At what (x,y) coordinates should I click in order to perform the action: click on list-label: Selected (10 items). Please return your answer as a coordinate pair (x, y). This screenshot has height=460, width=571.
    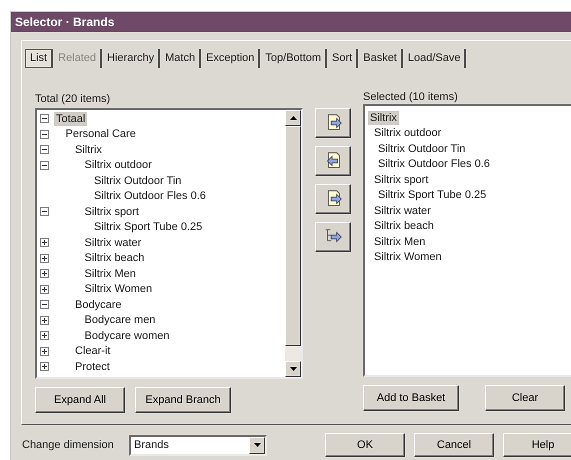
    Looking at the image, I should click on (411, 97).